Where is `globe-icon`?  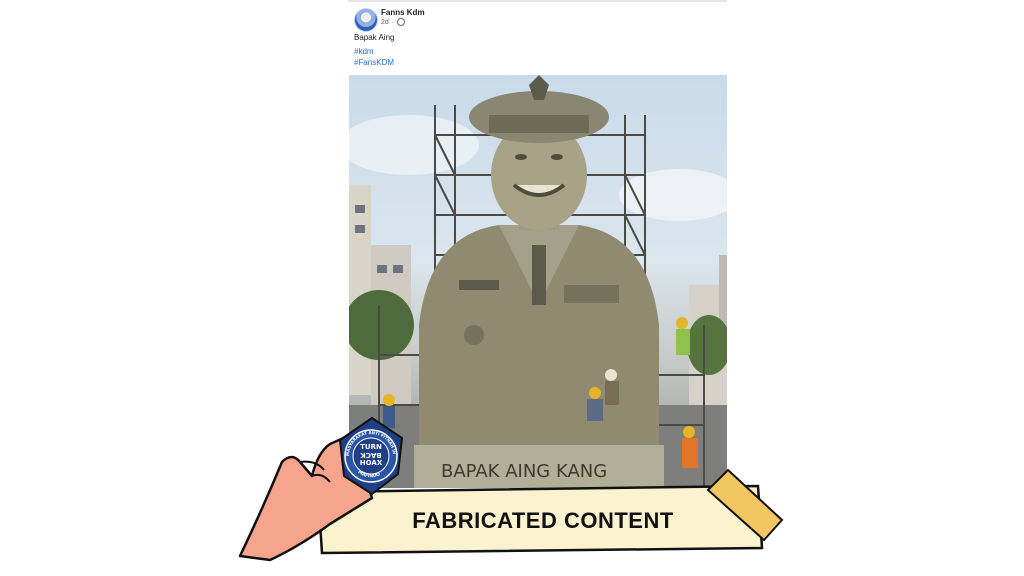 globe-icon is located at coordinates (401, 22).